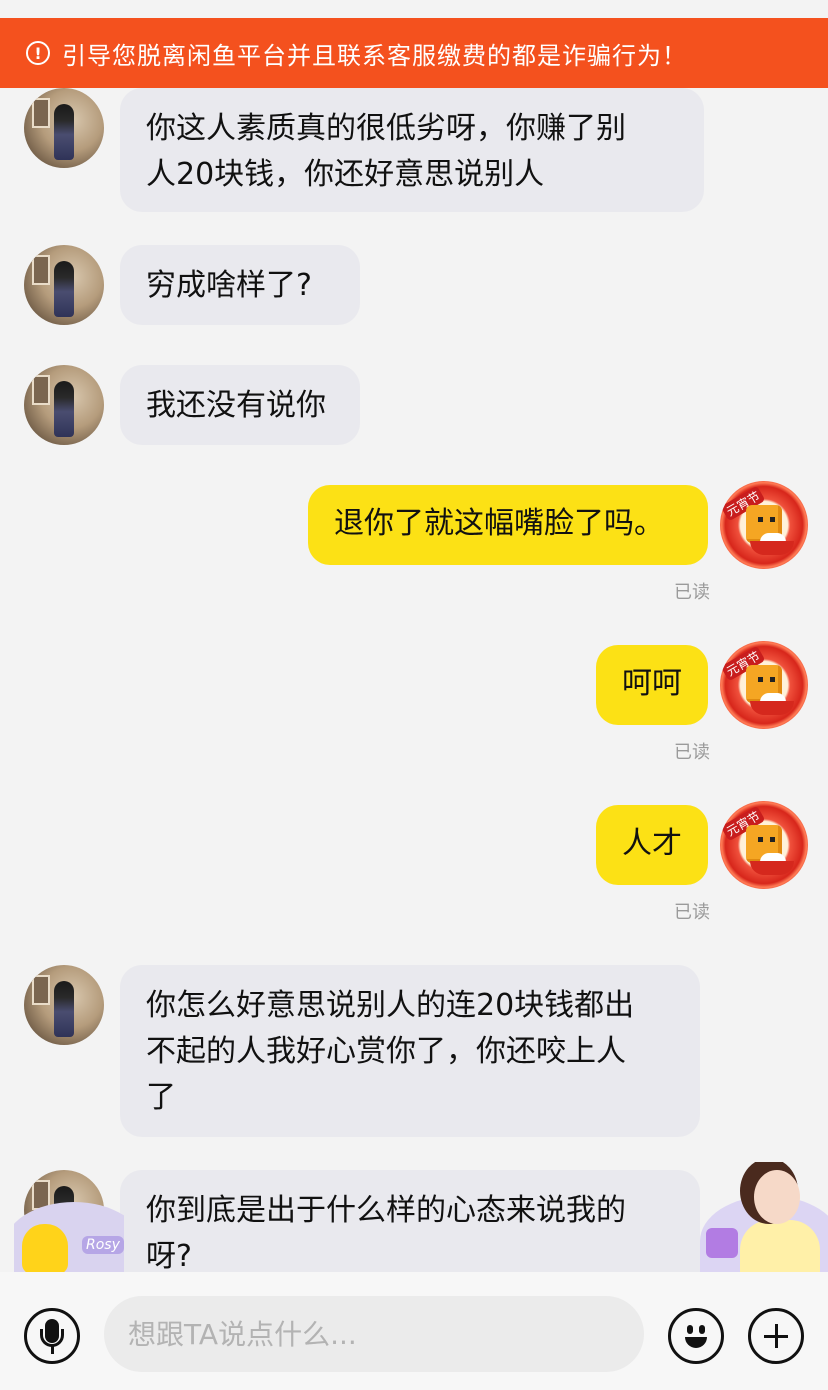 The image size is (828, 1390). What do you see at coordinates (374, 1334) in the screenshot?
I see `message-input` at bounding box center [374, 1334].